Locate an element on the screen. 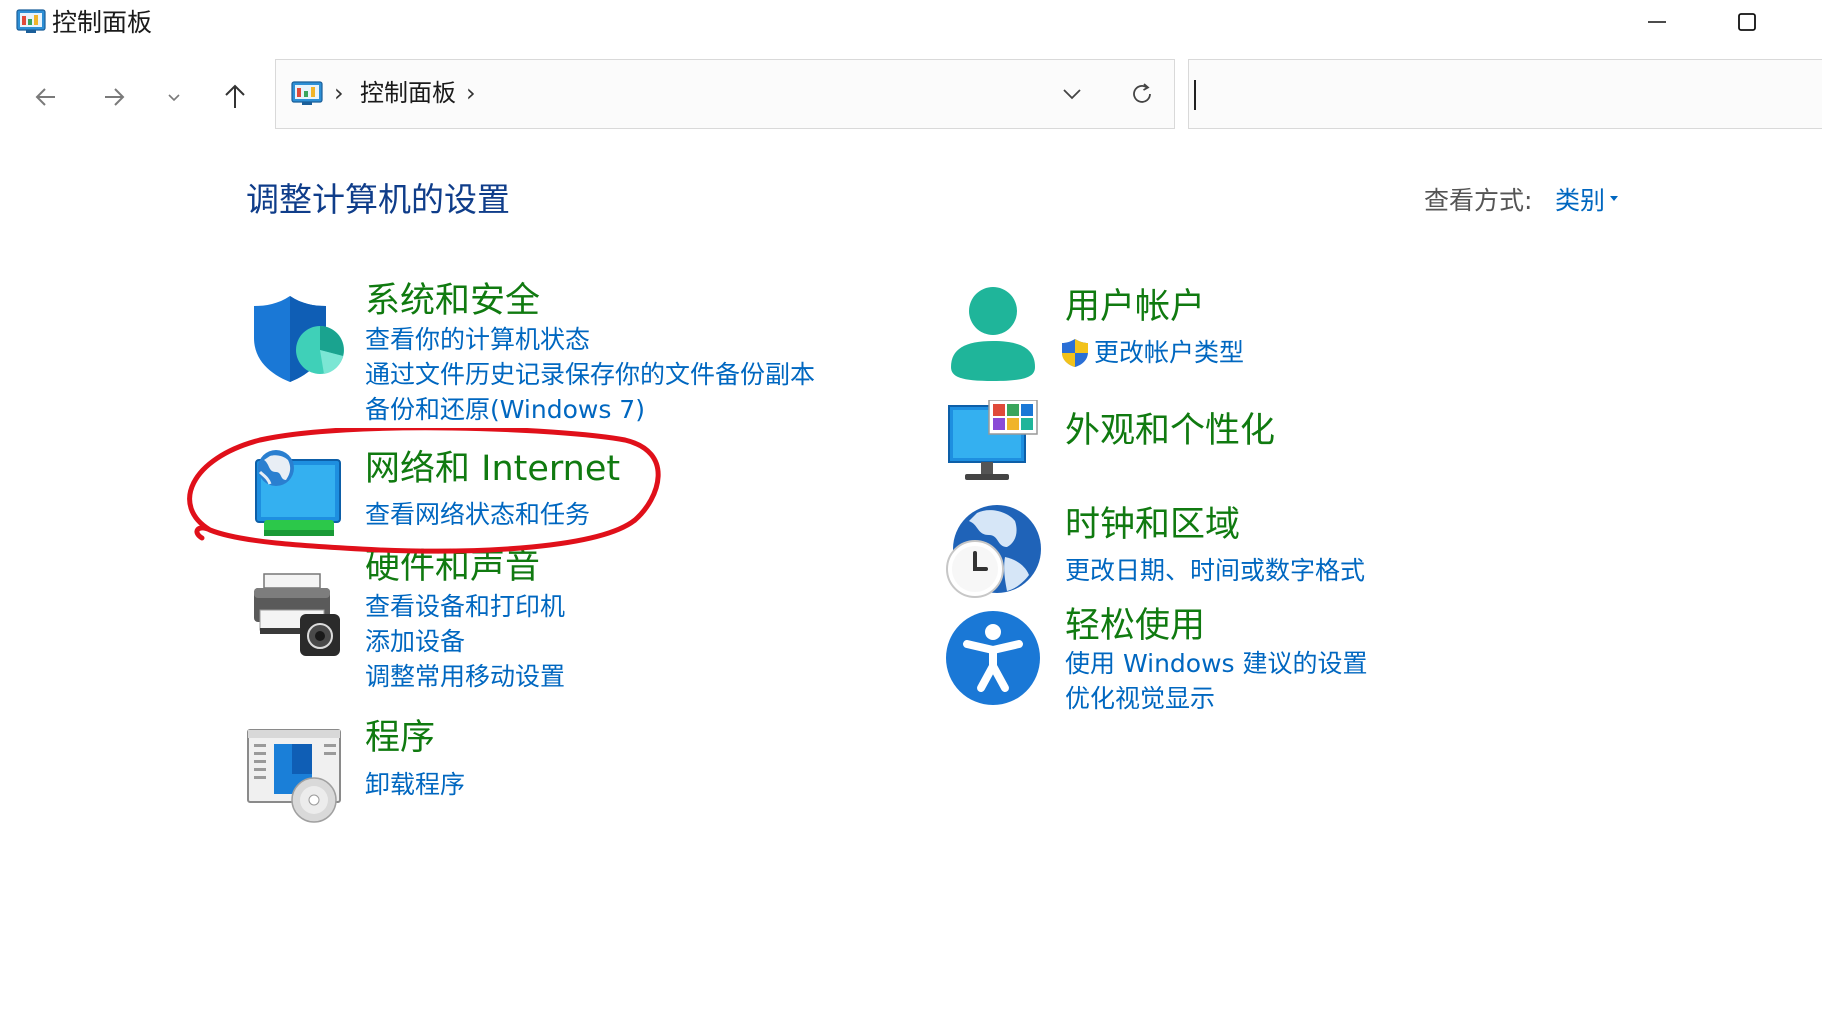  link-devices-printers: 查看设备和打印机 is located at coordinates (465, 607).